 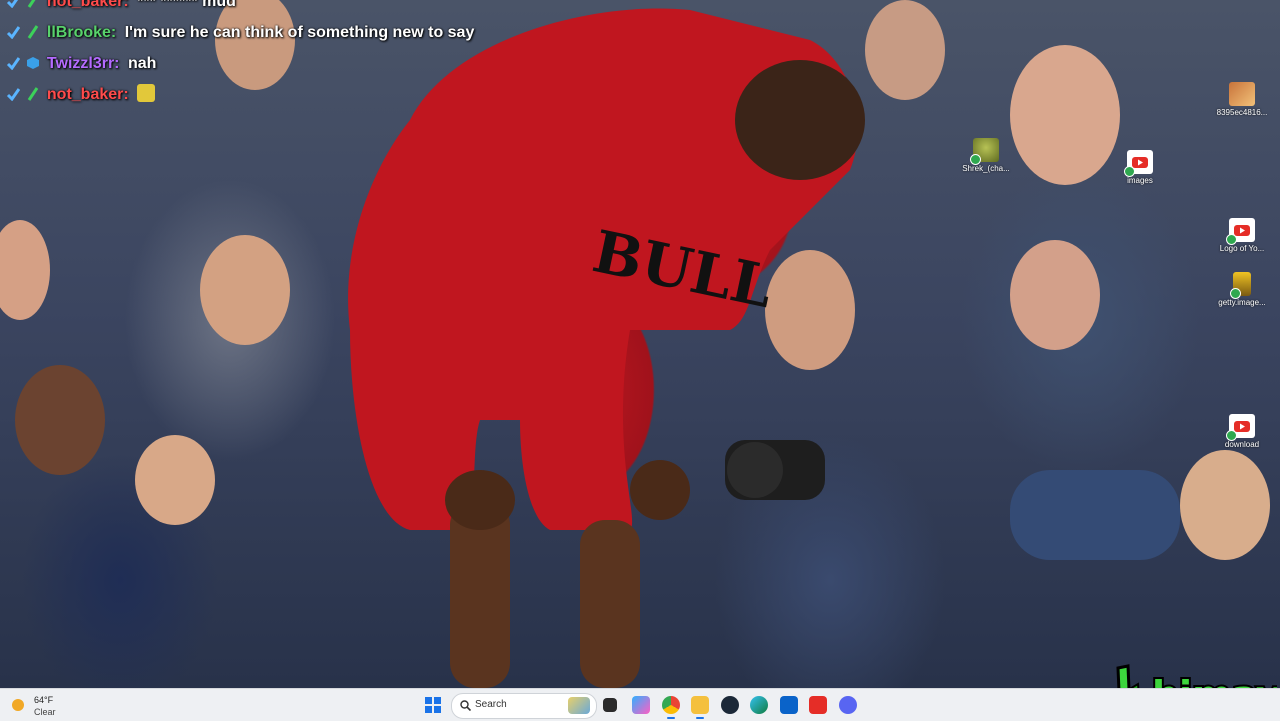 What do you see at coordinates (142, 63) in the screenshot?
I see `chat-text: nah` at bounding box center [142, 63].